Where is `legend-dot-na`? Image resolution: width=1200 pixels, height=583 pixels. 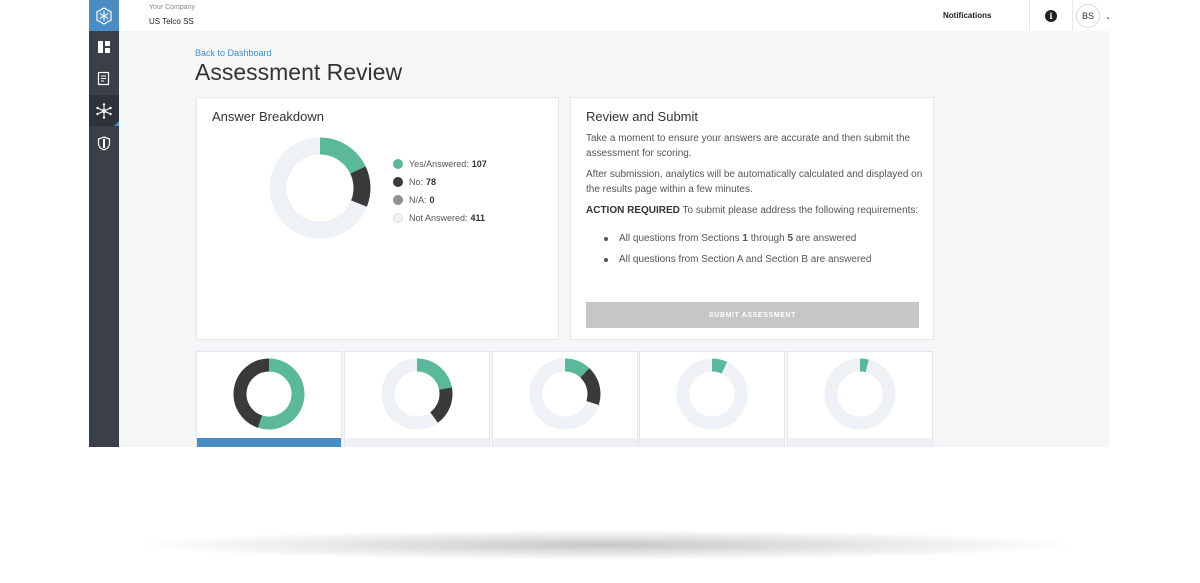 legend-dot-na is located at coordinates (398, 200).